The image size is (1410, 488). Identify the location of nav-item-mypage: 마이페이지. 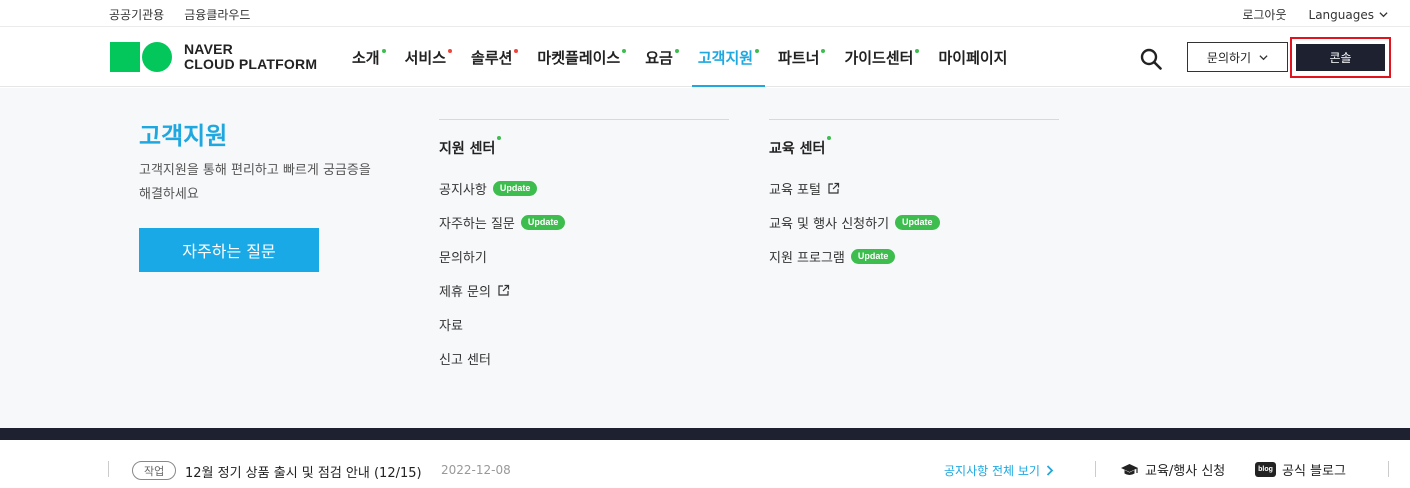
(978, 57).